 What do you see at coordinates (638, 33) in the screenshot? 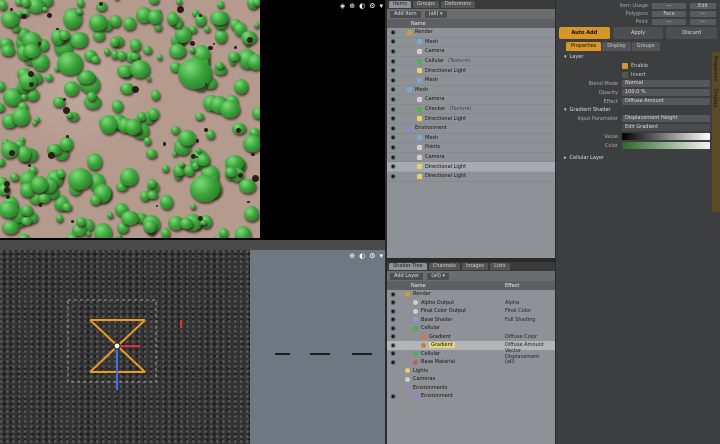
I see `apply-button: Apply` at bounding box center [638, 33].